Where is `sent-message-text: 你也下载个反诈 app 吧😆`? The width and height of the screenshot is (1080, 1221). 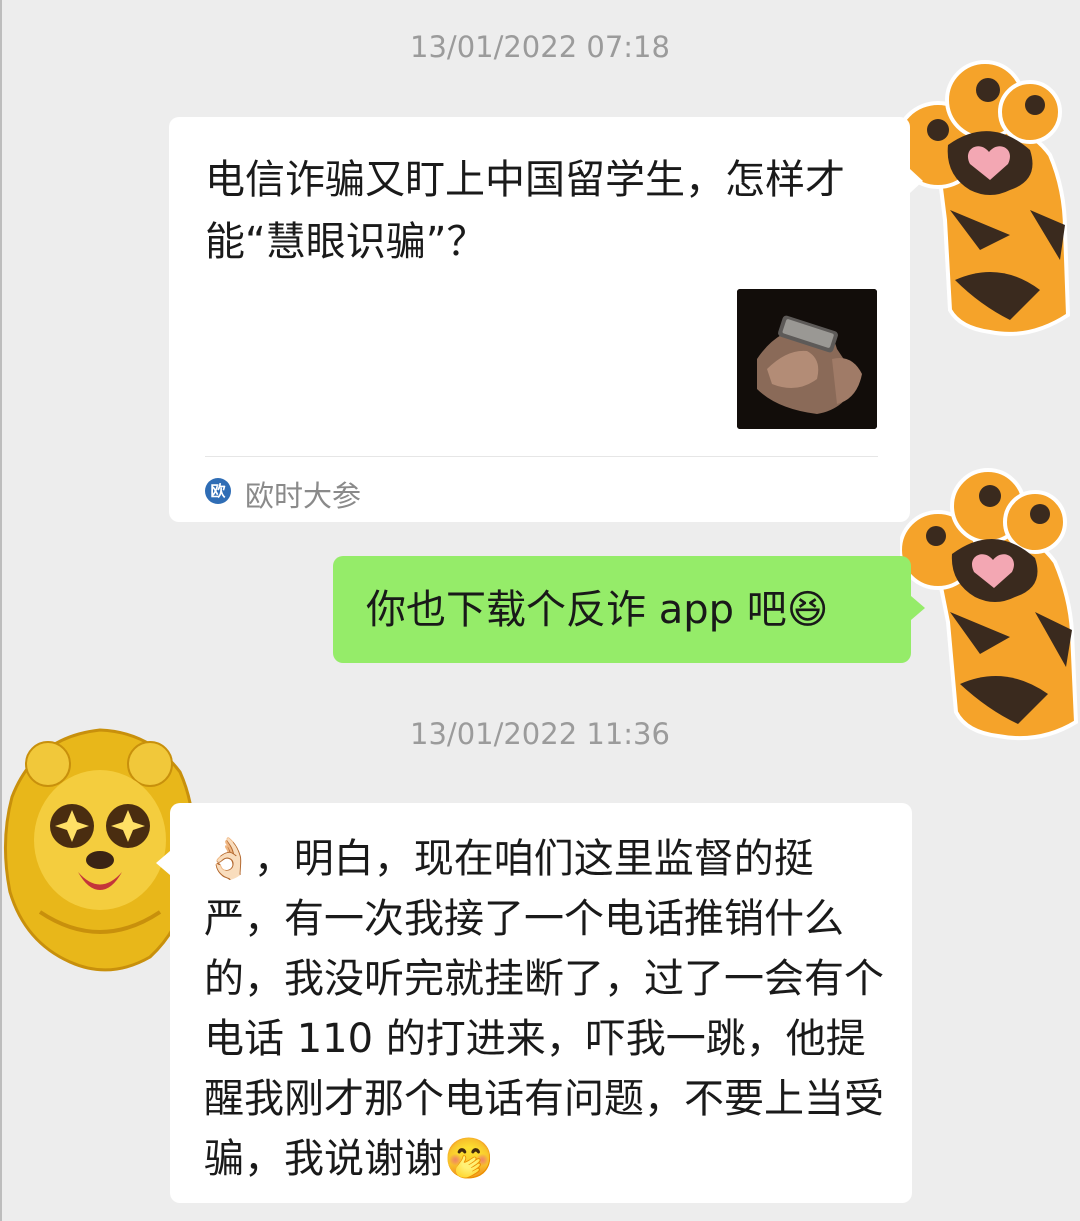
sent-message-text: 你也下载个反诈 app 吧😆 is located at coordinates (597, 610).